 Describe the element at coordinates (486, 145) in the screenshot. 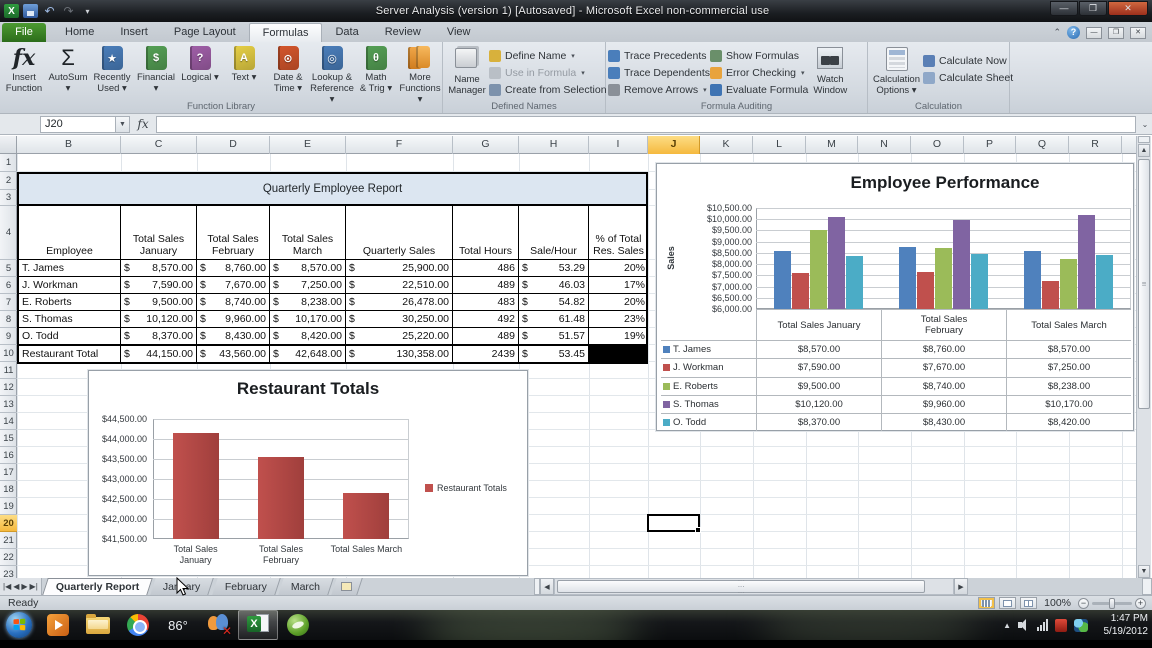

I see `column-header-g: G` at that location.